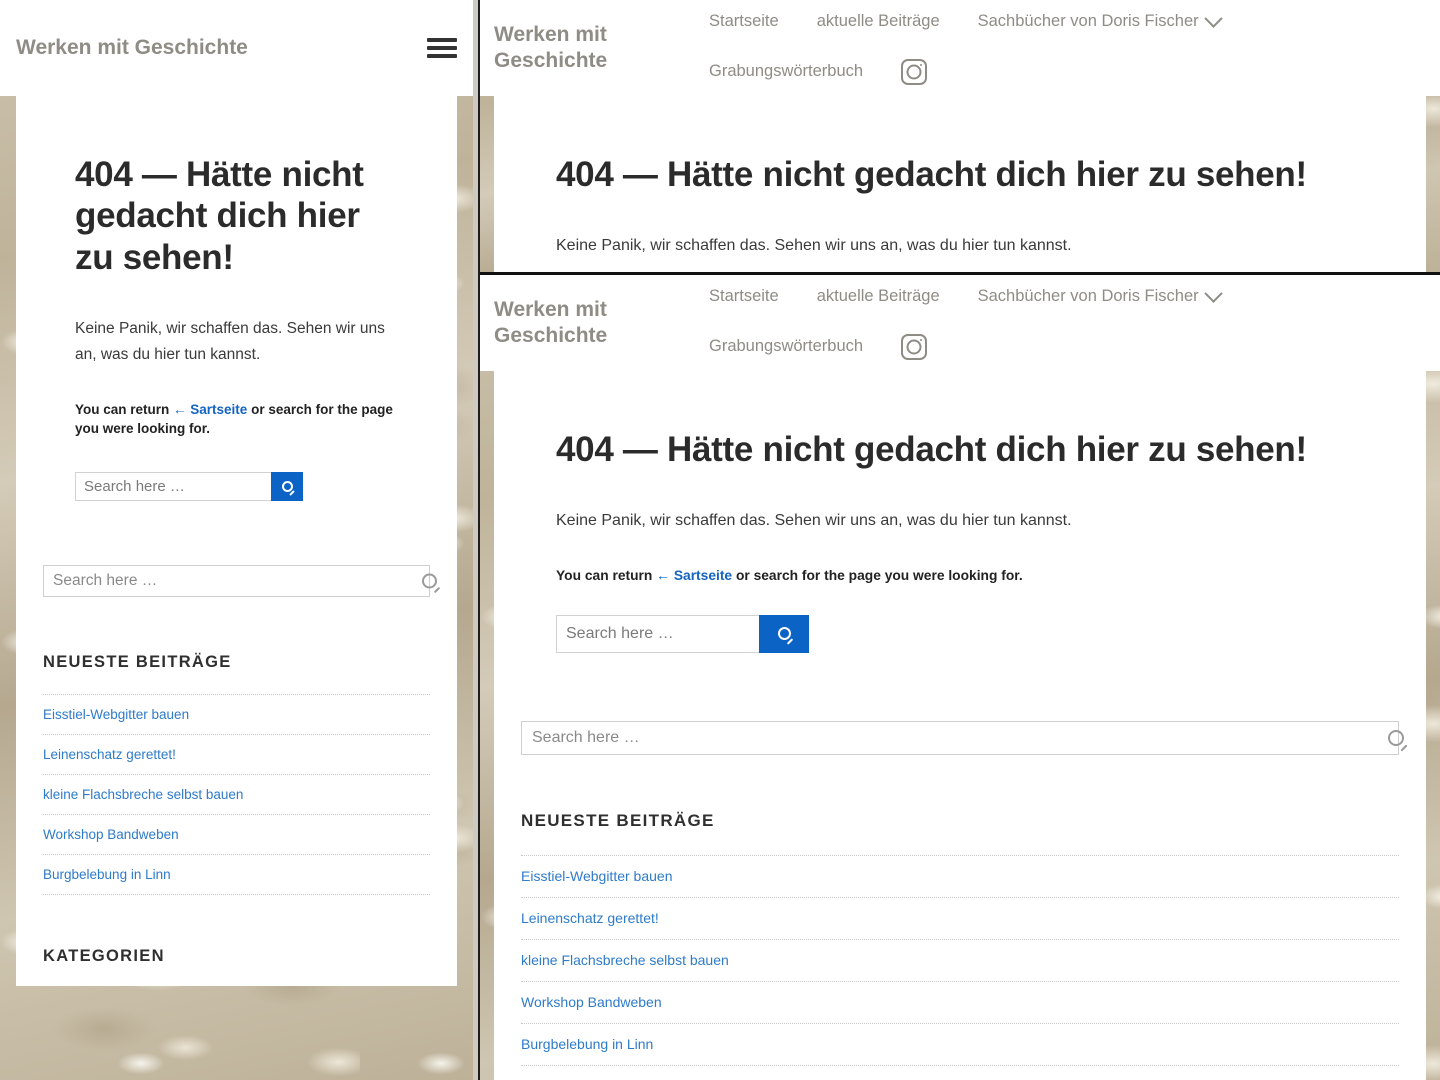 This screenshot has width=1440, height=1080. Describe the element at coordinates (476, 540) in the screenshot. I see `panel-divider` at that location.